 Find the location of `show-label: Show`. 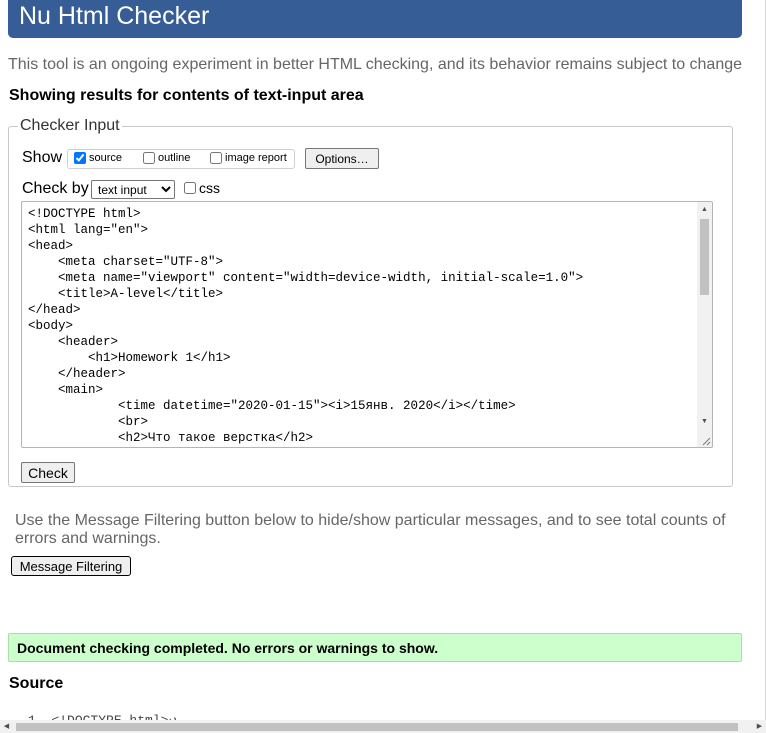

show-label: Show is located at coordinates (42, 157).